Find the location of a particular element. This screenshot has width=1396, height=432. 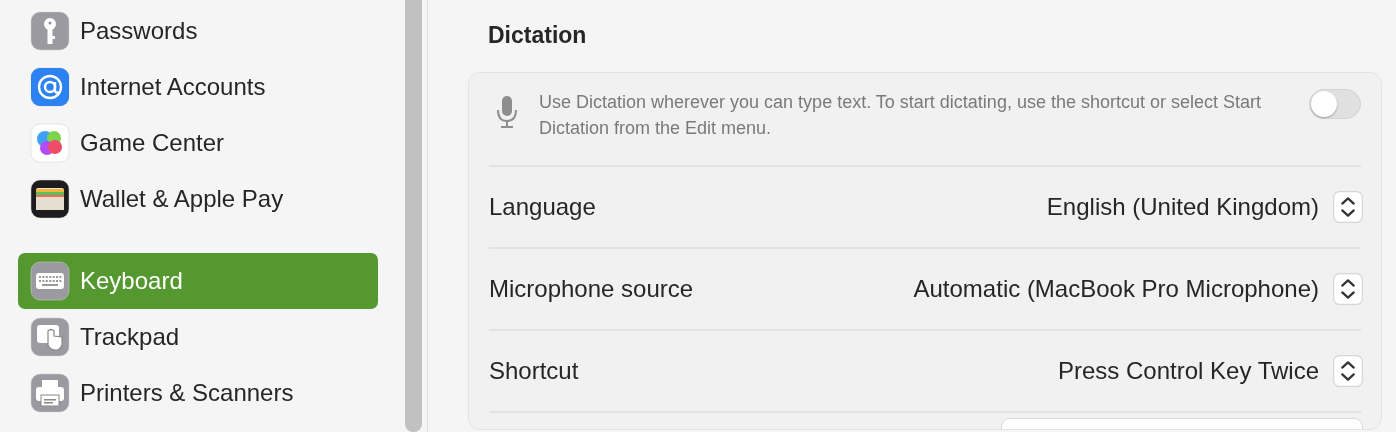

sidebar-item: Printers & Scanners is located at coordinates (198, 393).